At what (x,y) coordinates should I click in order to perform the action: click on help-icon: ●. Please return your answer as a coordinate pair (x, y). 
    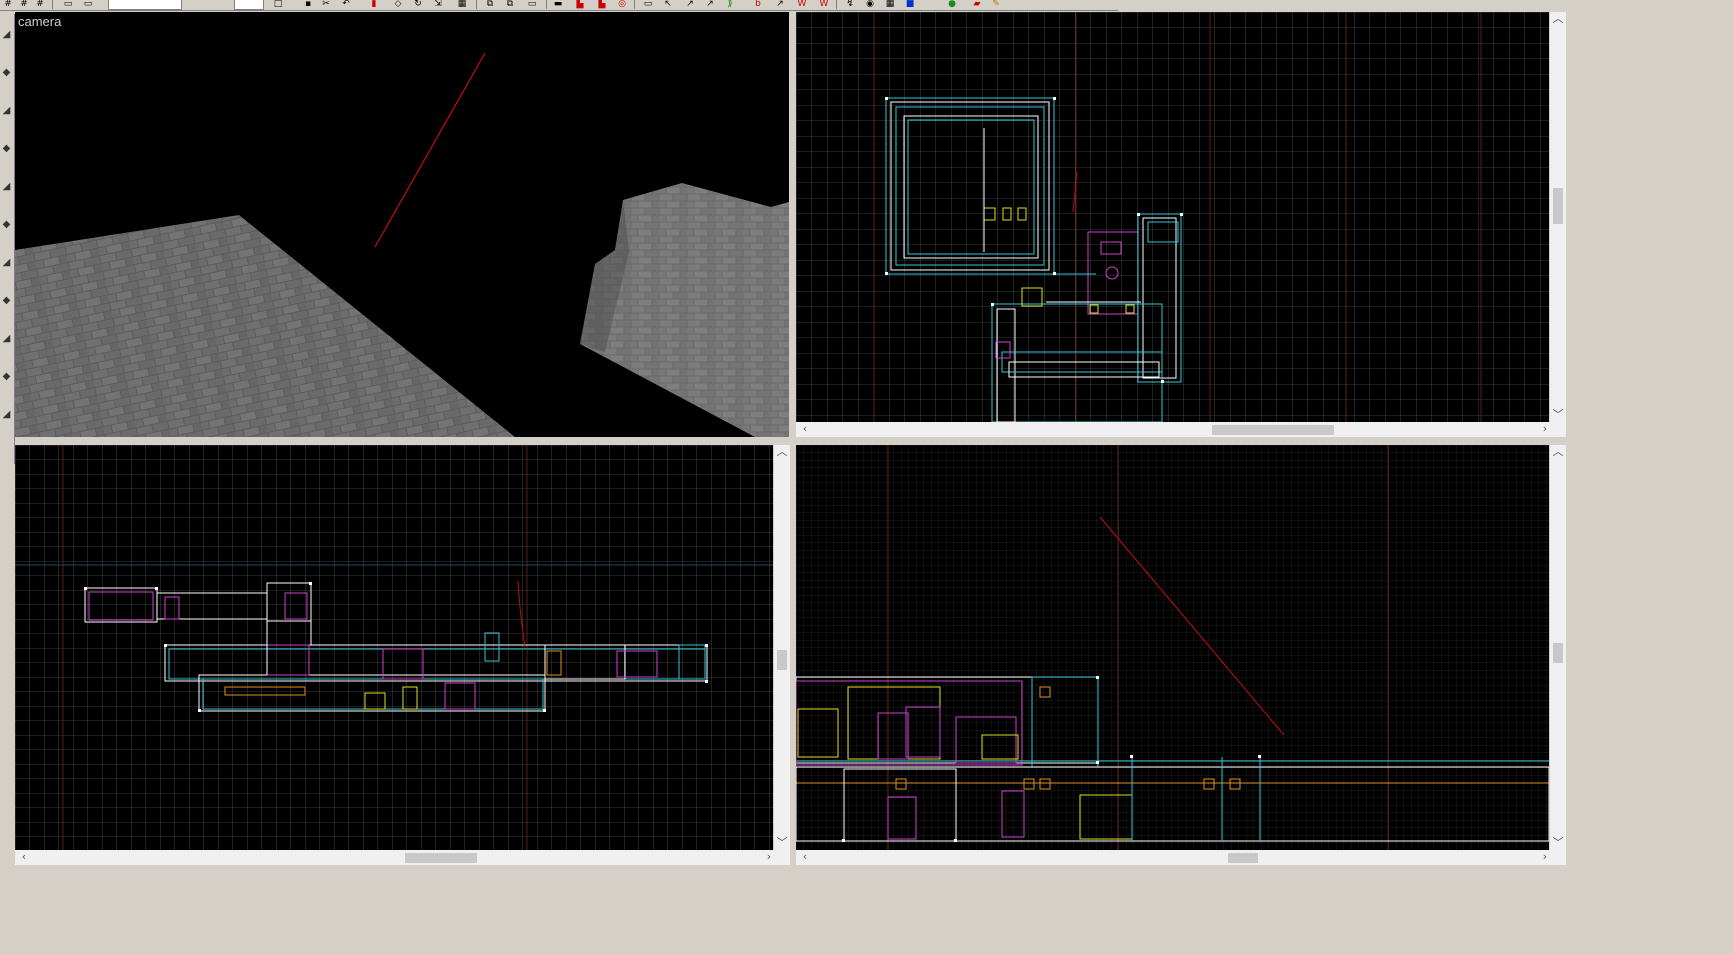
    Looking at the image, I should click on (952, 4).